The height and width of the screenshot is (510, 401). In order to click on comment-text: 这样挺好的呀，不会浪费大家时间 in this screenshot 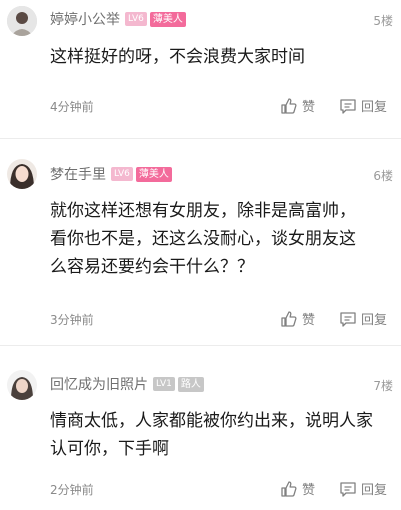, I will do `click(177, 57)`.